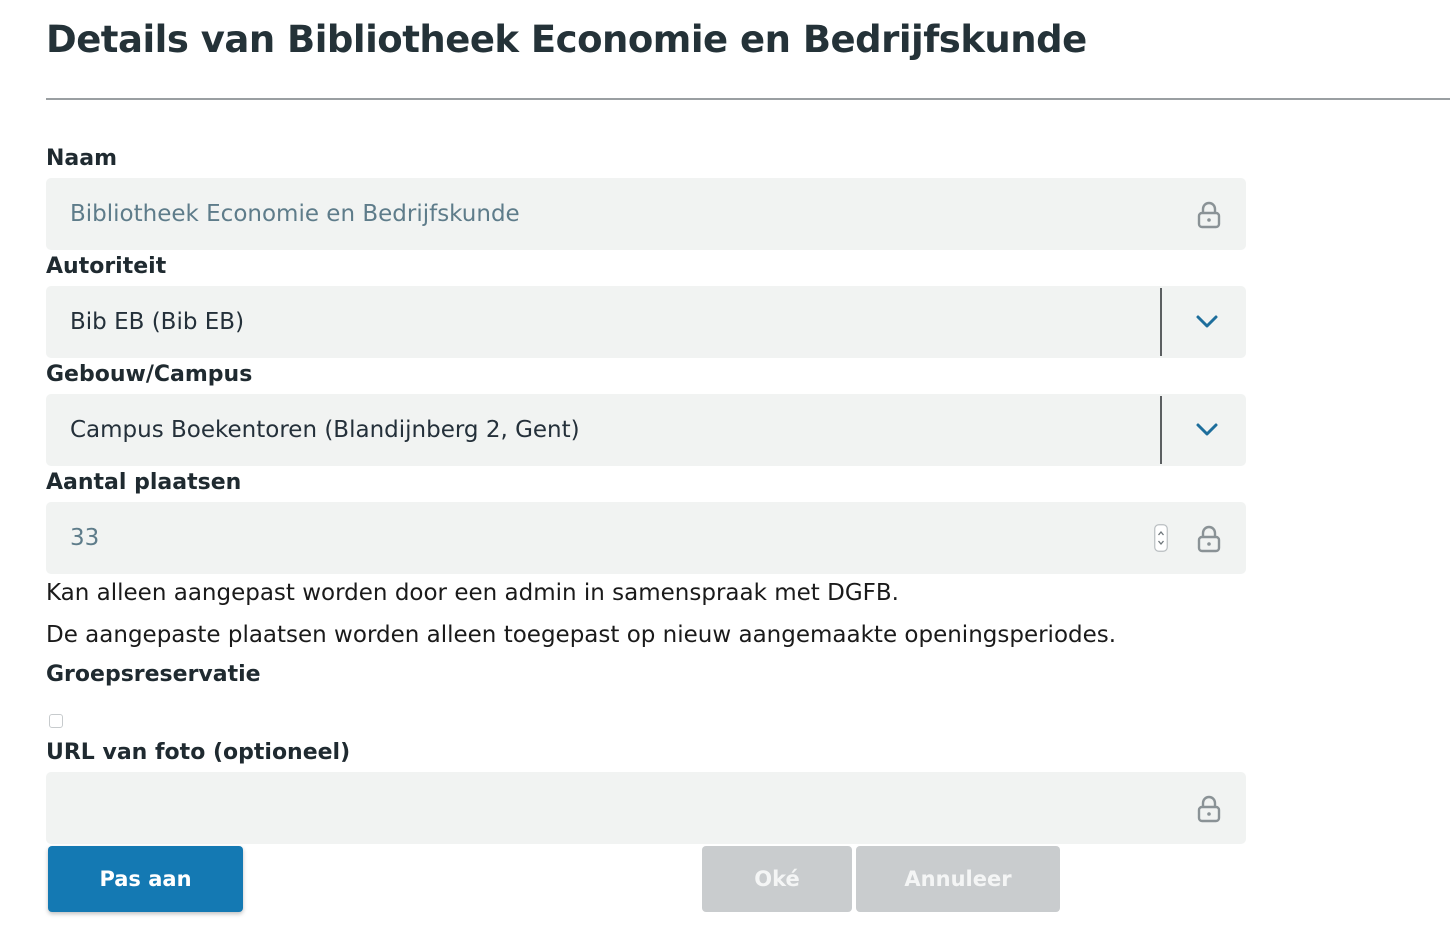  Describe the element at coordinates (56, 721) in the screenshot. I see `groepsreservatie-checkbox` at that location.